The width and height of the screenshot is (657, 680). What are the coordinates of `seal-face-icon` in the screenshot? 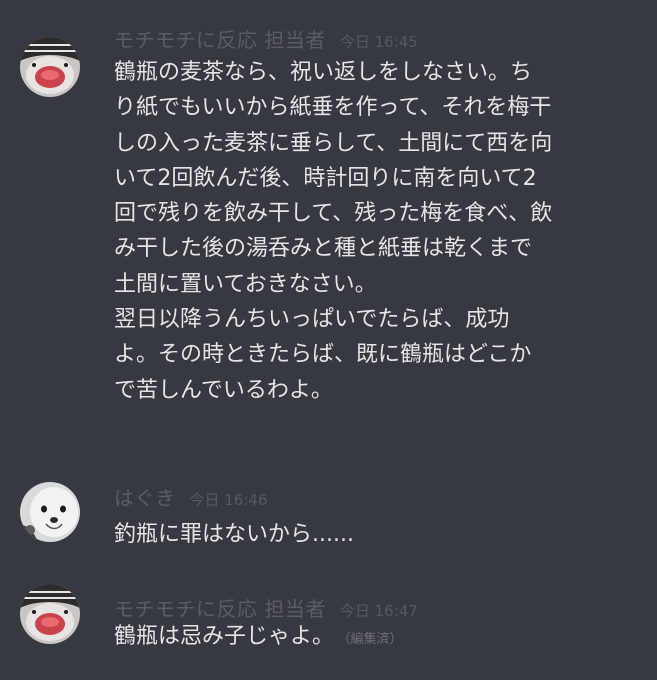 It's located at (50, 512).